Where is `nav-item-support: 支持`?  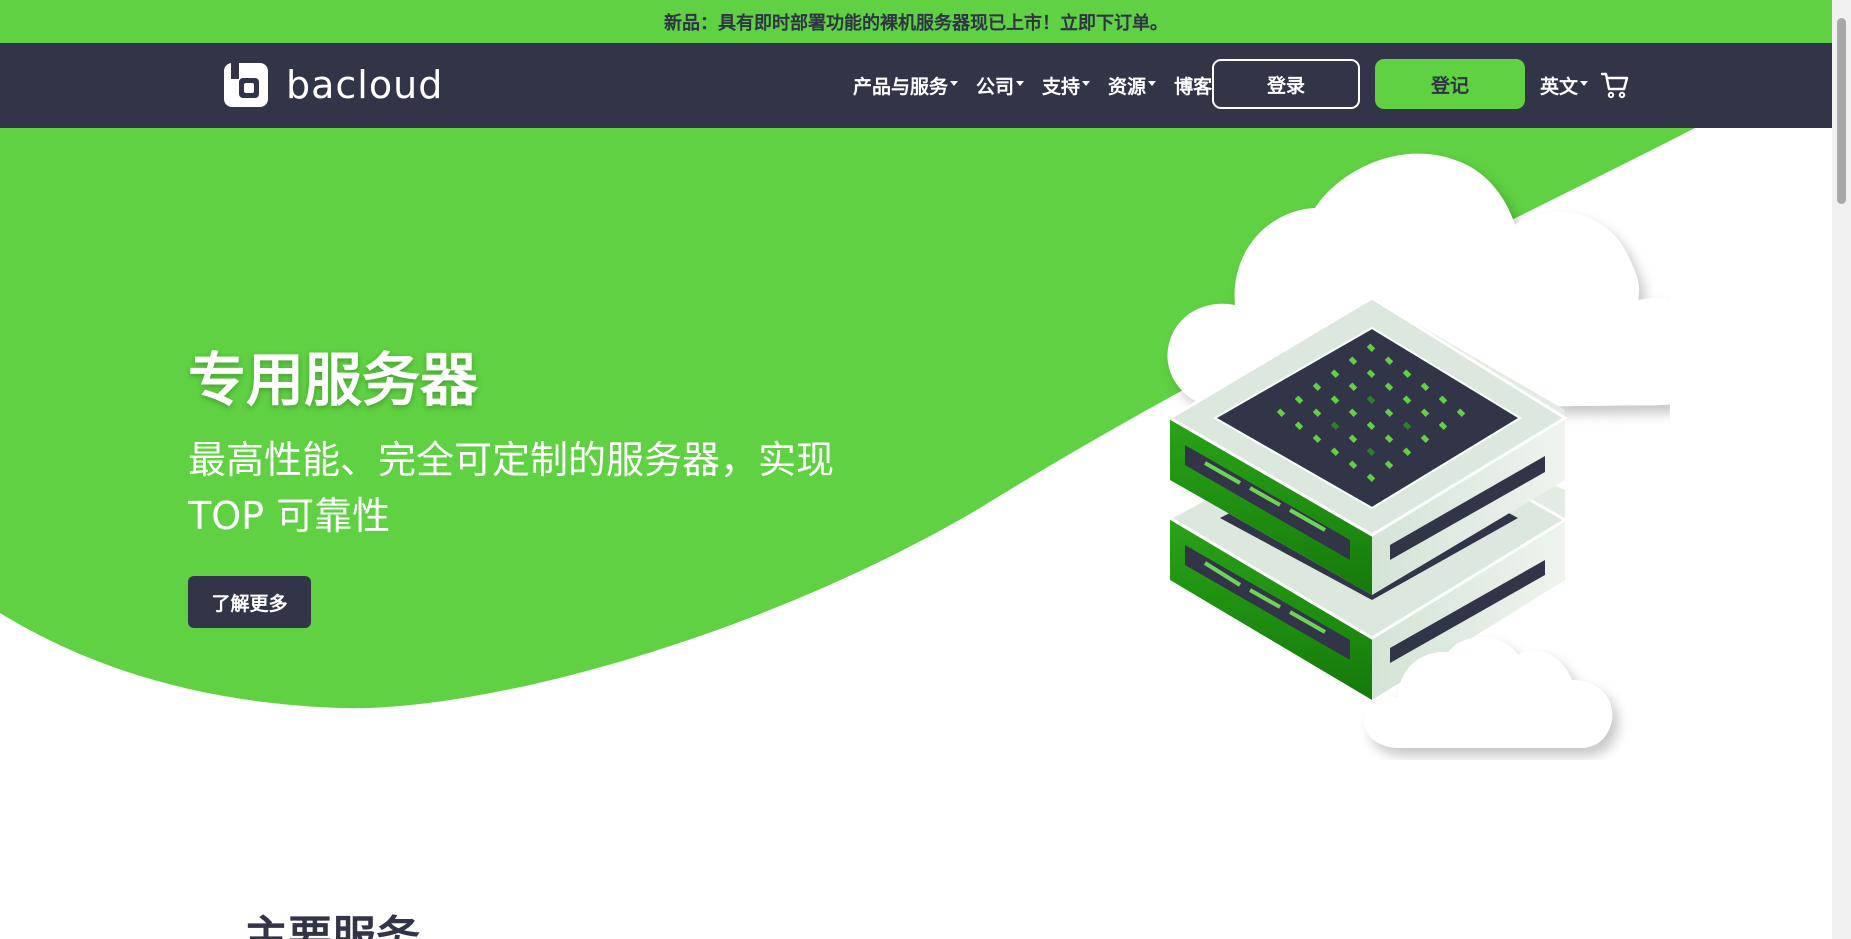
nav-item-support: 支持 is located at coordinates (1066, 85).